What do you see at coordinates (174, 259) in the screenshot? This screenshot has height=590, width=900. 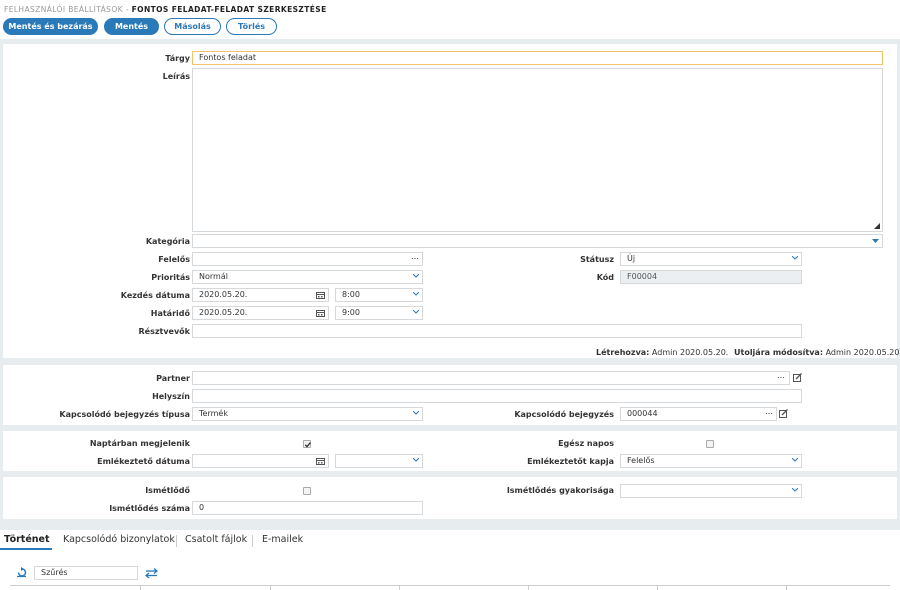 I see `responsible-label: Felelős` at bounding box center [174, 259].